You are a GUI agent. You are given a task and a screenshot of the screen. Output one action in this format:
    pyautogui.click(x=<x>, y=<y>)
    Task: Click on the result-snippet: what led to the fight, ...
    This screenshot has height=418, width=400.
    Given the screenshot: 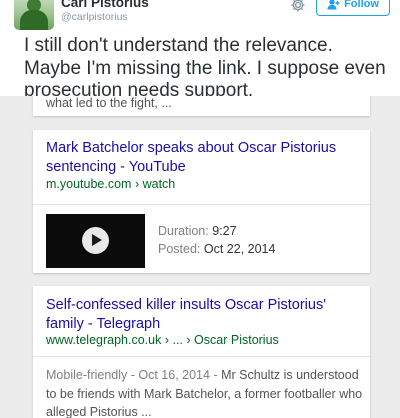 What is the action you would take?
    pyautogui.click(x=109, y=103)
    